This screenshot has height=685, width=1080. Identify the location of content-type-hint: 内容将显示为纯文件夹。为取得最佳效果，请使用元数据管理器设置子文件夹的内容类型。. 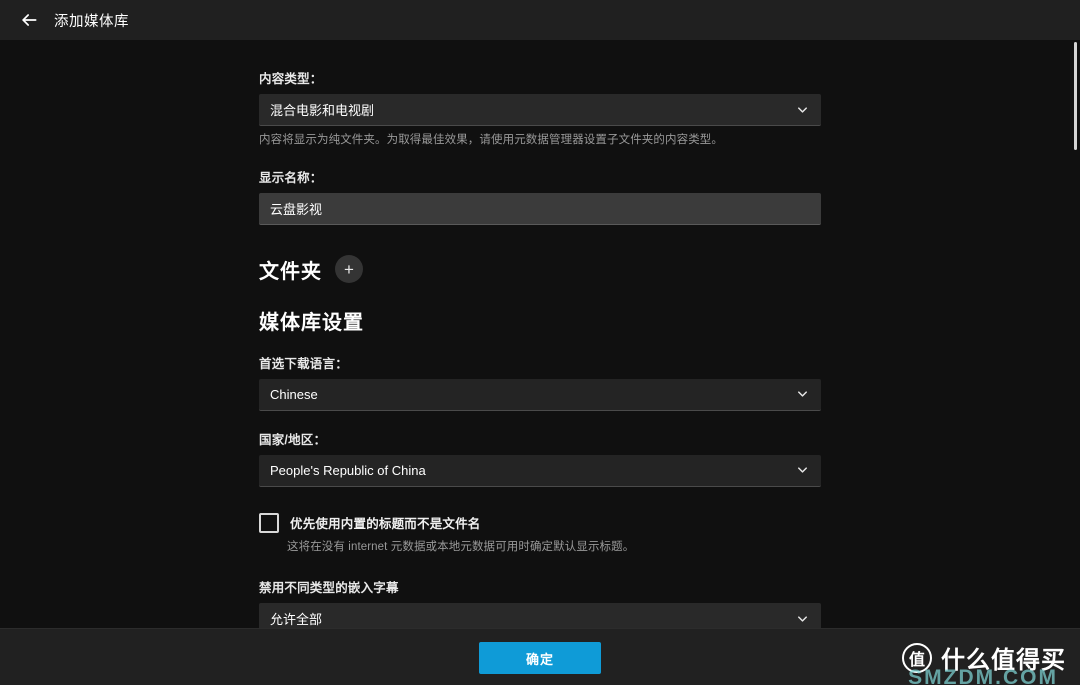
(491, 140).